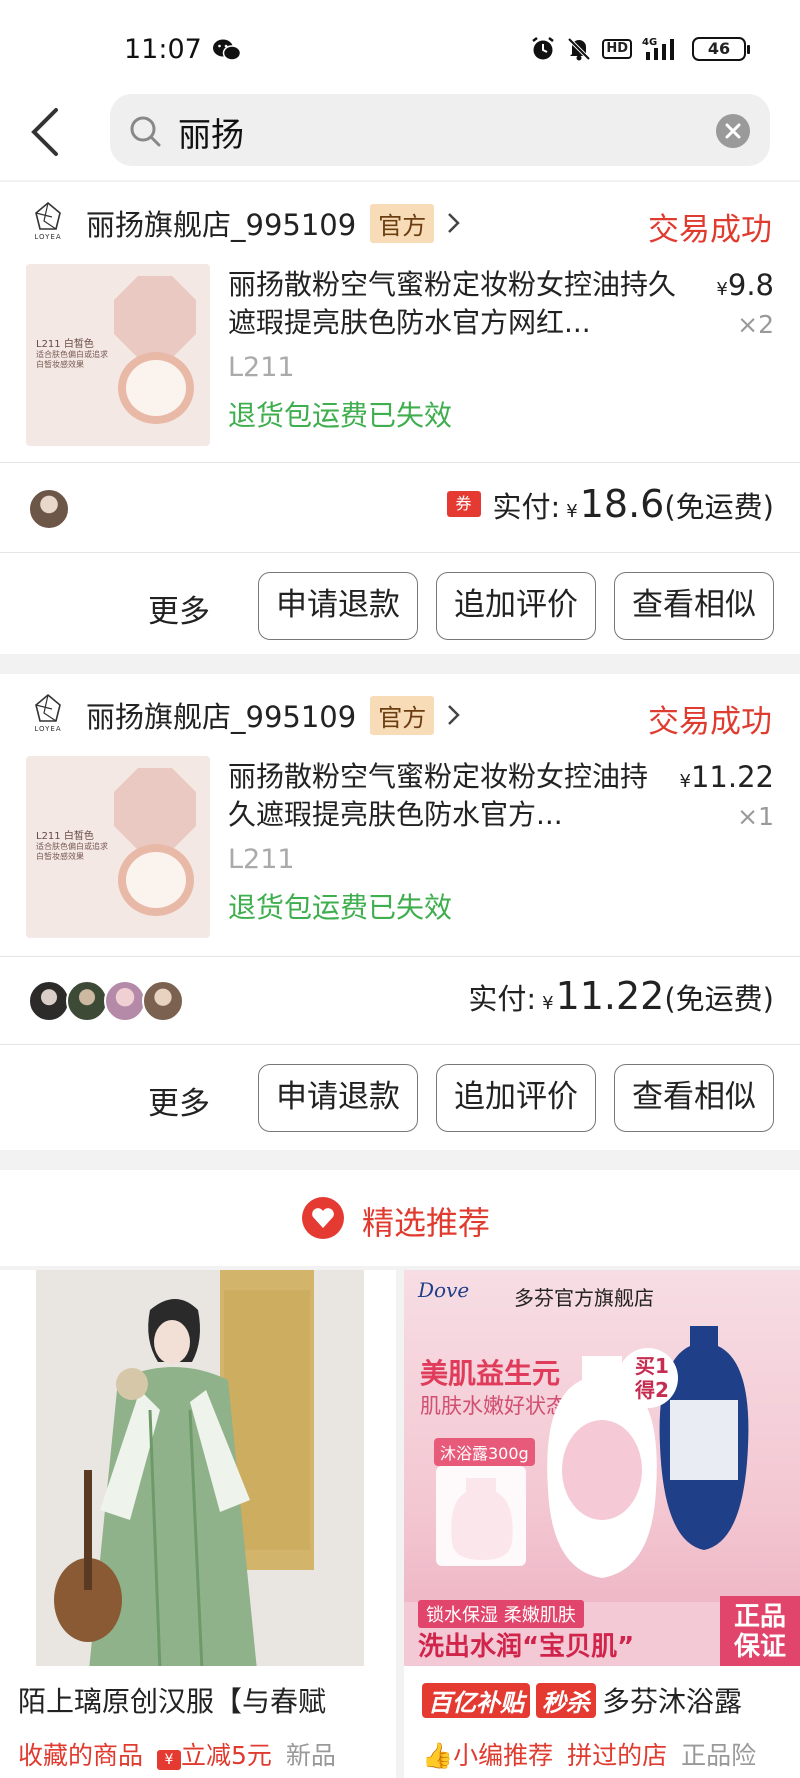  I want to click on recommend-header: 精选推荐, so click(400, 1218).